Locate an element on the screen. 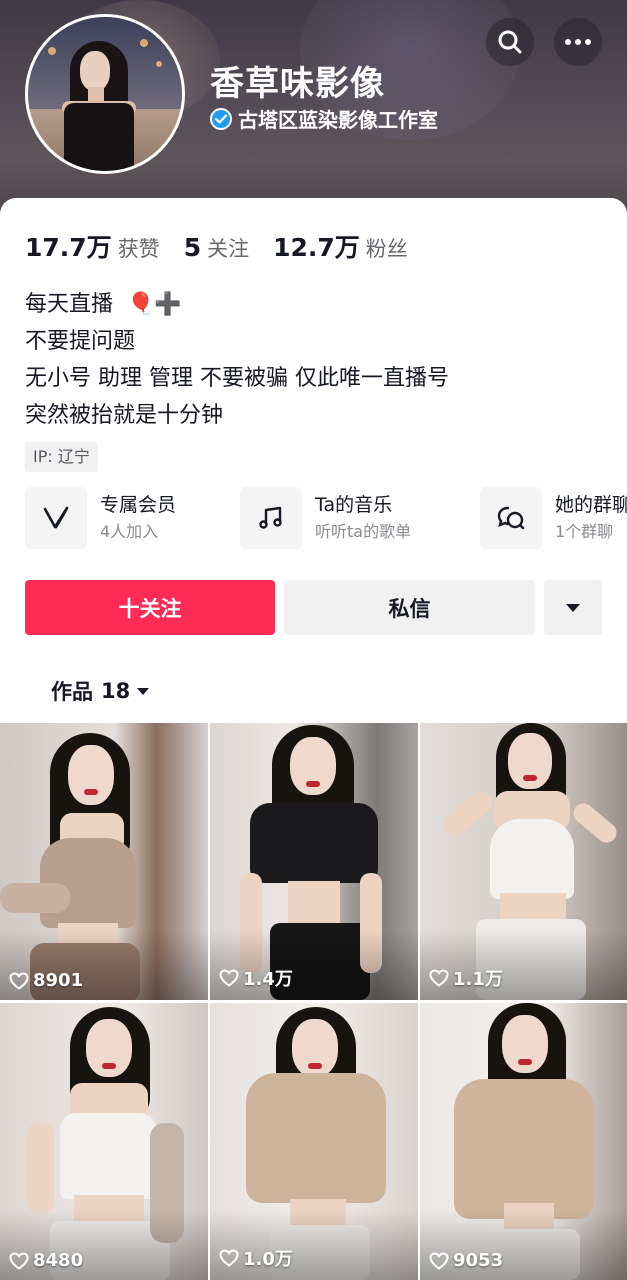 Image resolution: width=627 pixels, height=1280 pixels. music-note-icon is located at coordinates (271, 518).